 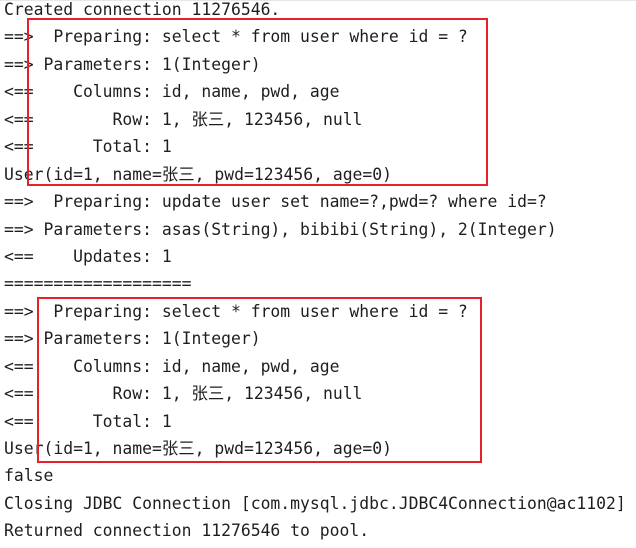 What do you see at coordinates (88, 256) in the screenshot?
I see `log-line: <== Updates: 1` at bounding box center [88, 256].